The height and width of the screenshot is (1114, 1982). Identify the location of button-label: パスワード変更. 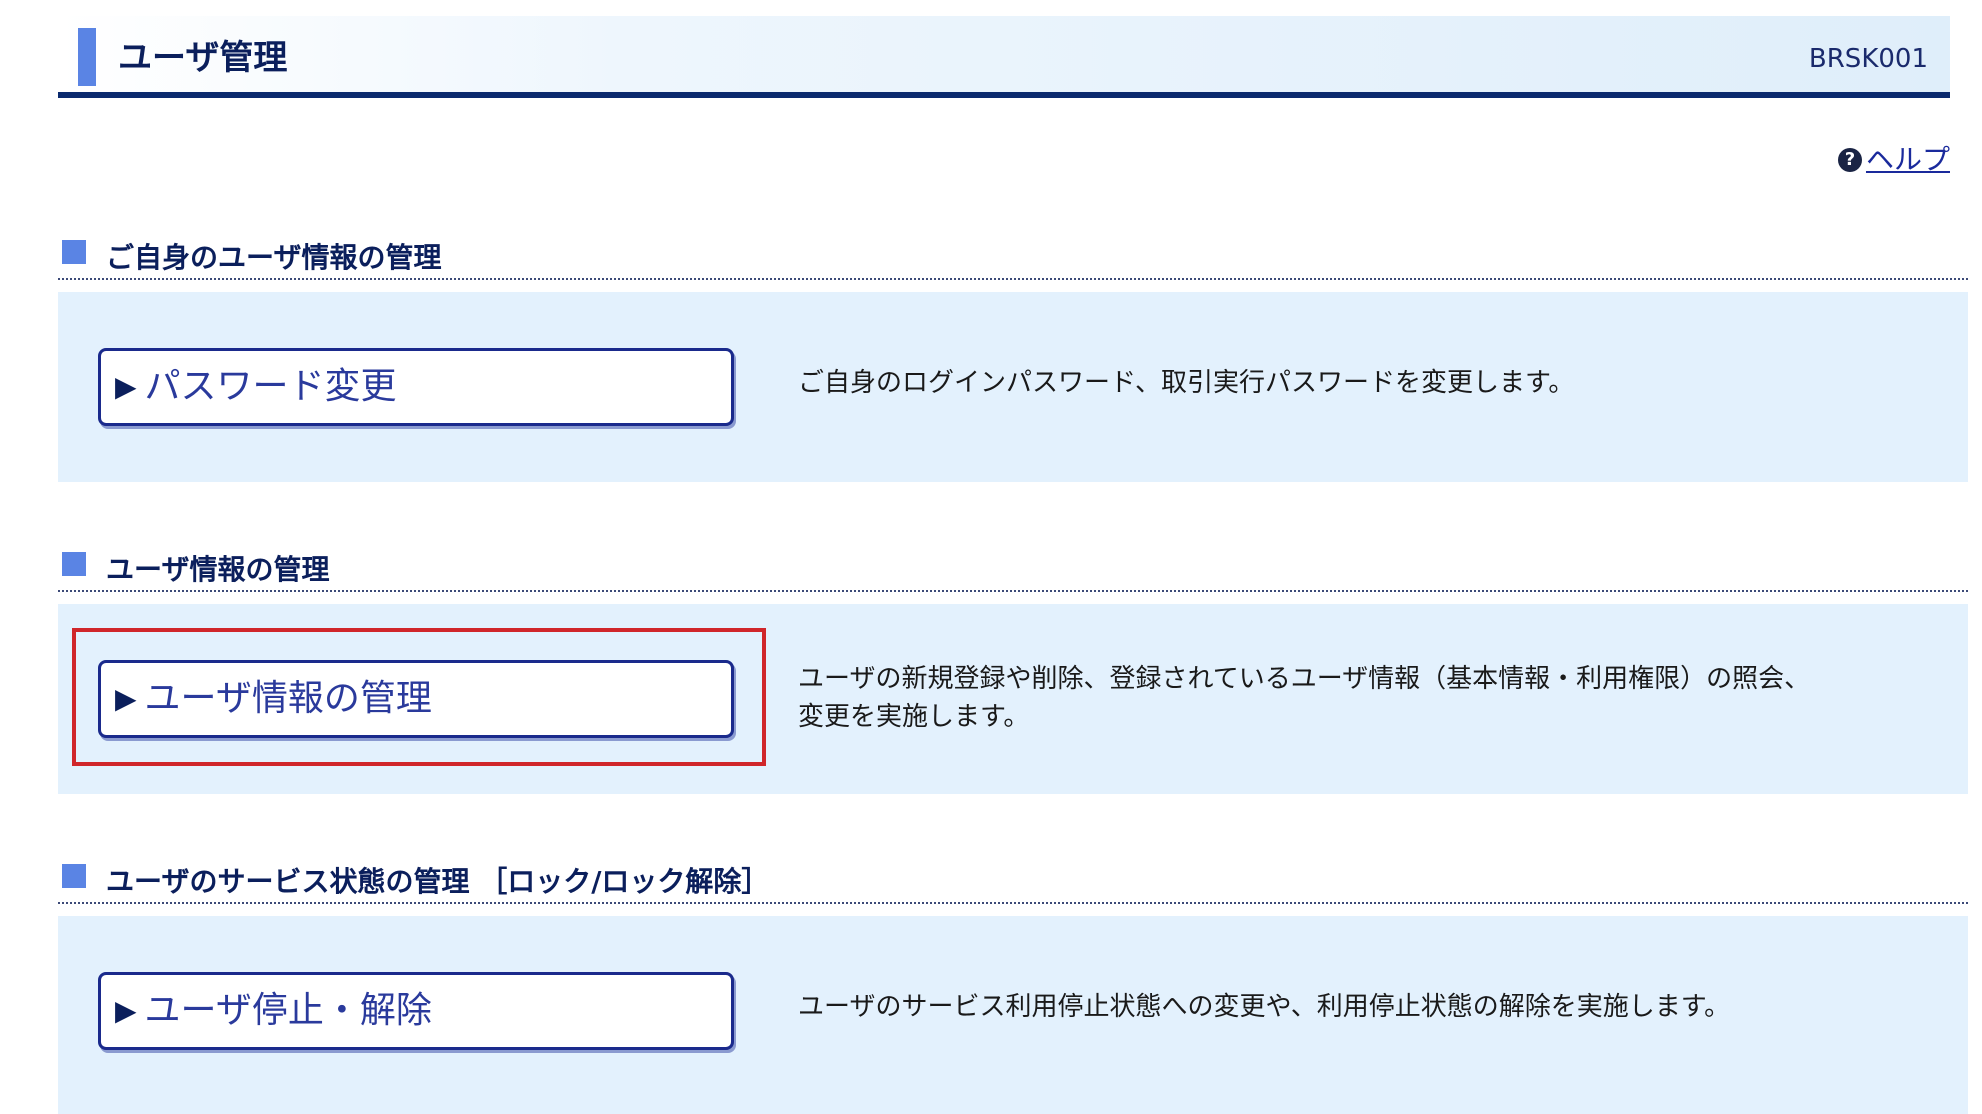
(270, 386).